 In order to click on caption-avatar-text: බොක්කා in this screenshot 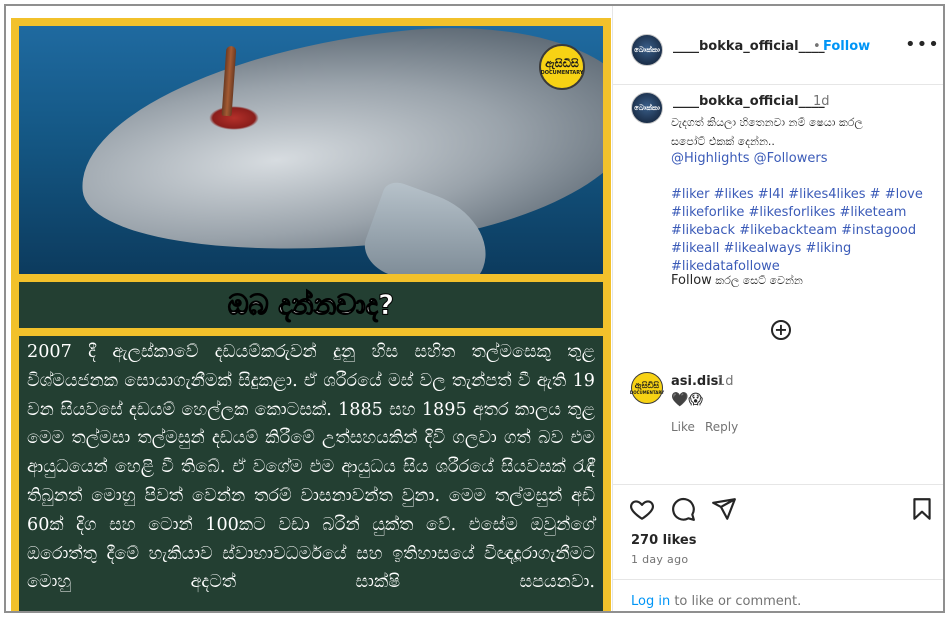, I will do `click(647, 108)`.